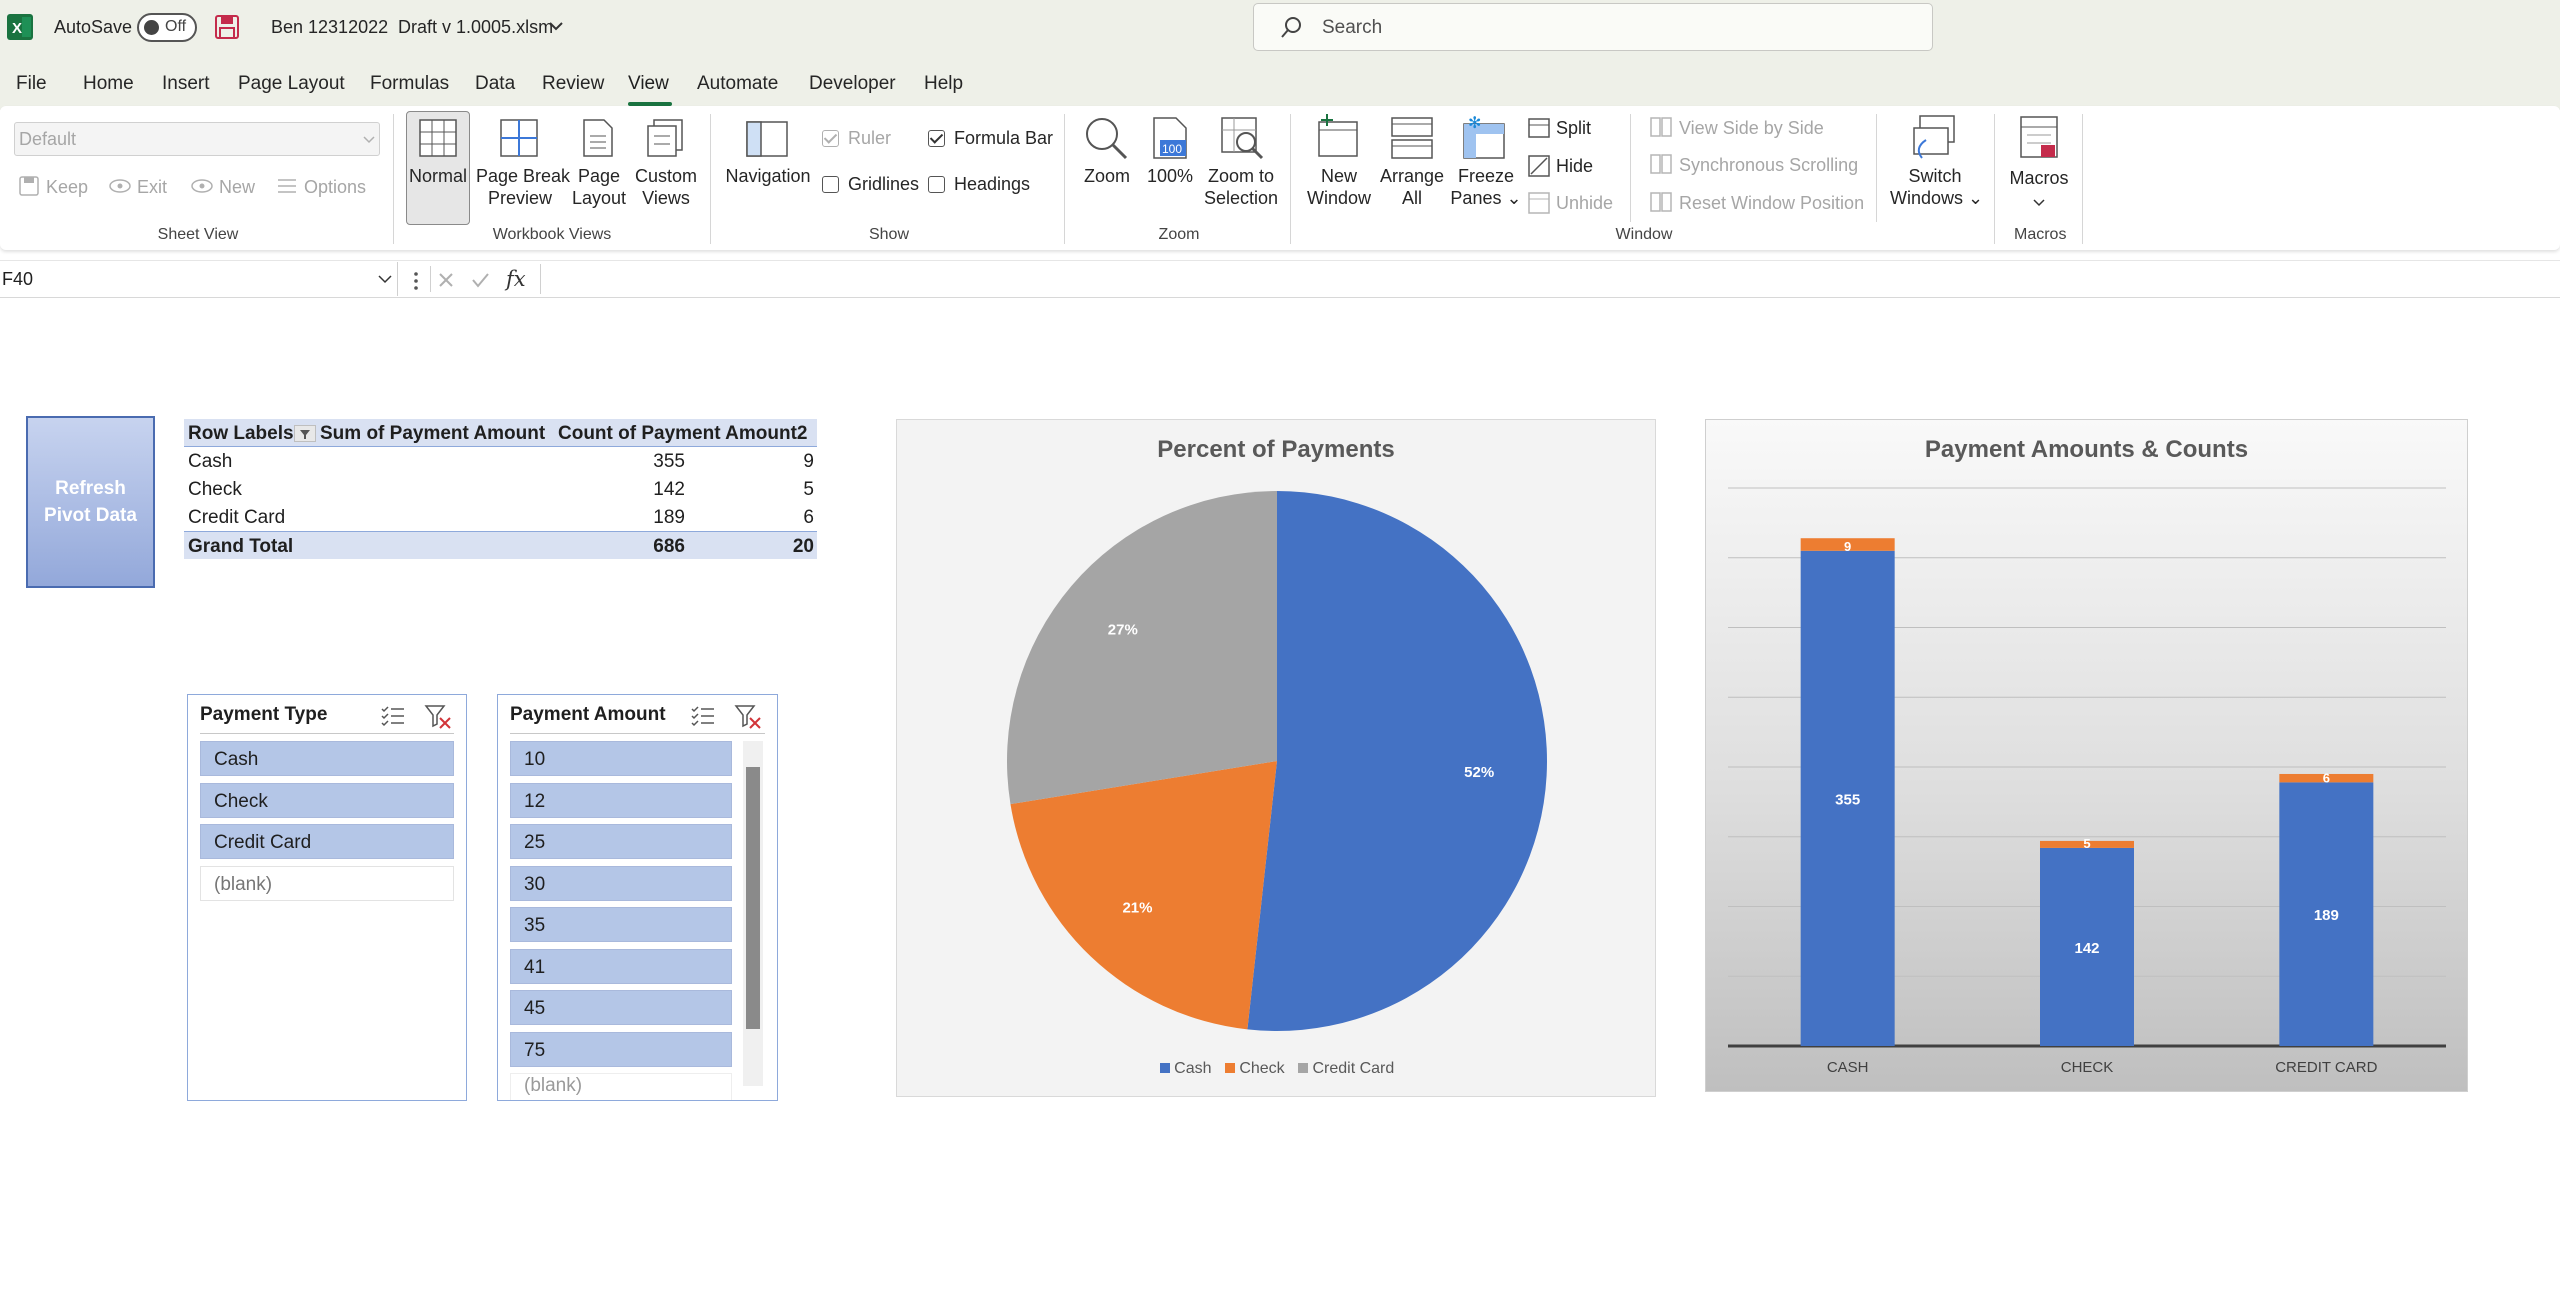  Describe the element at coordinates (1339, 198) in the screenshot. I see `new-window-line2: Window` at that location.